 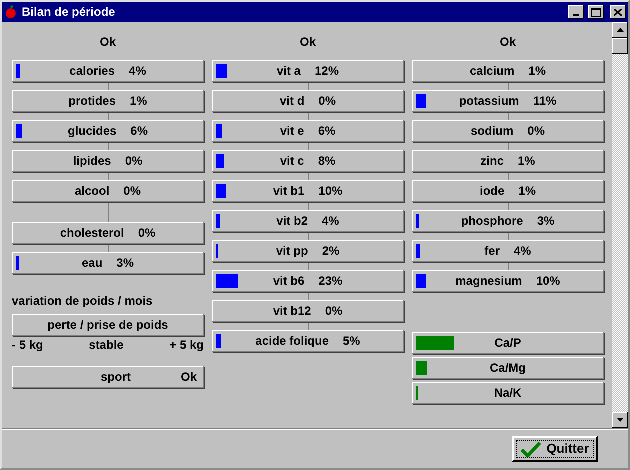 I want to click on nutrient-bar: eau 3%, so click(x=108, y=263).